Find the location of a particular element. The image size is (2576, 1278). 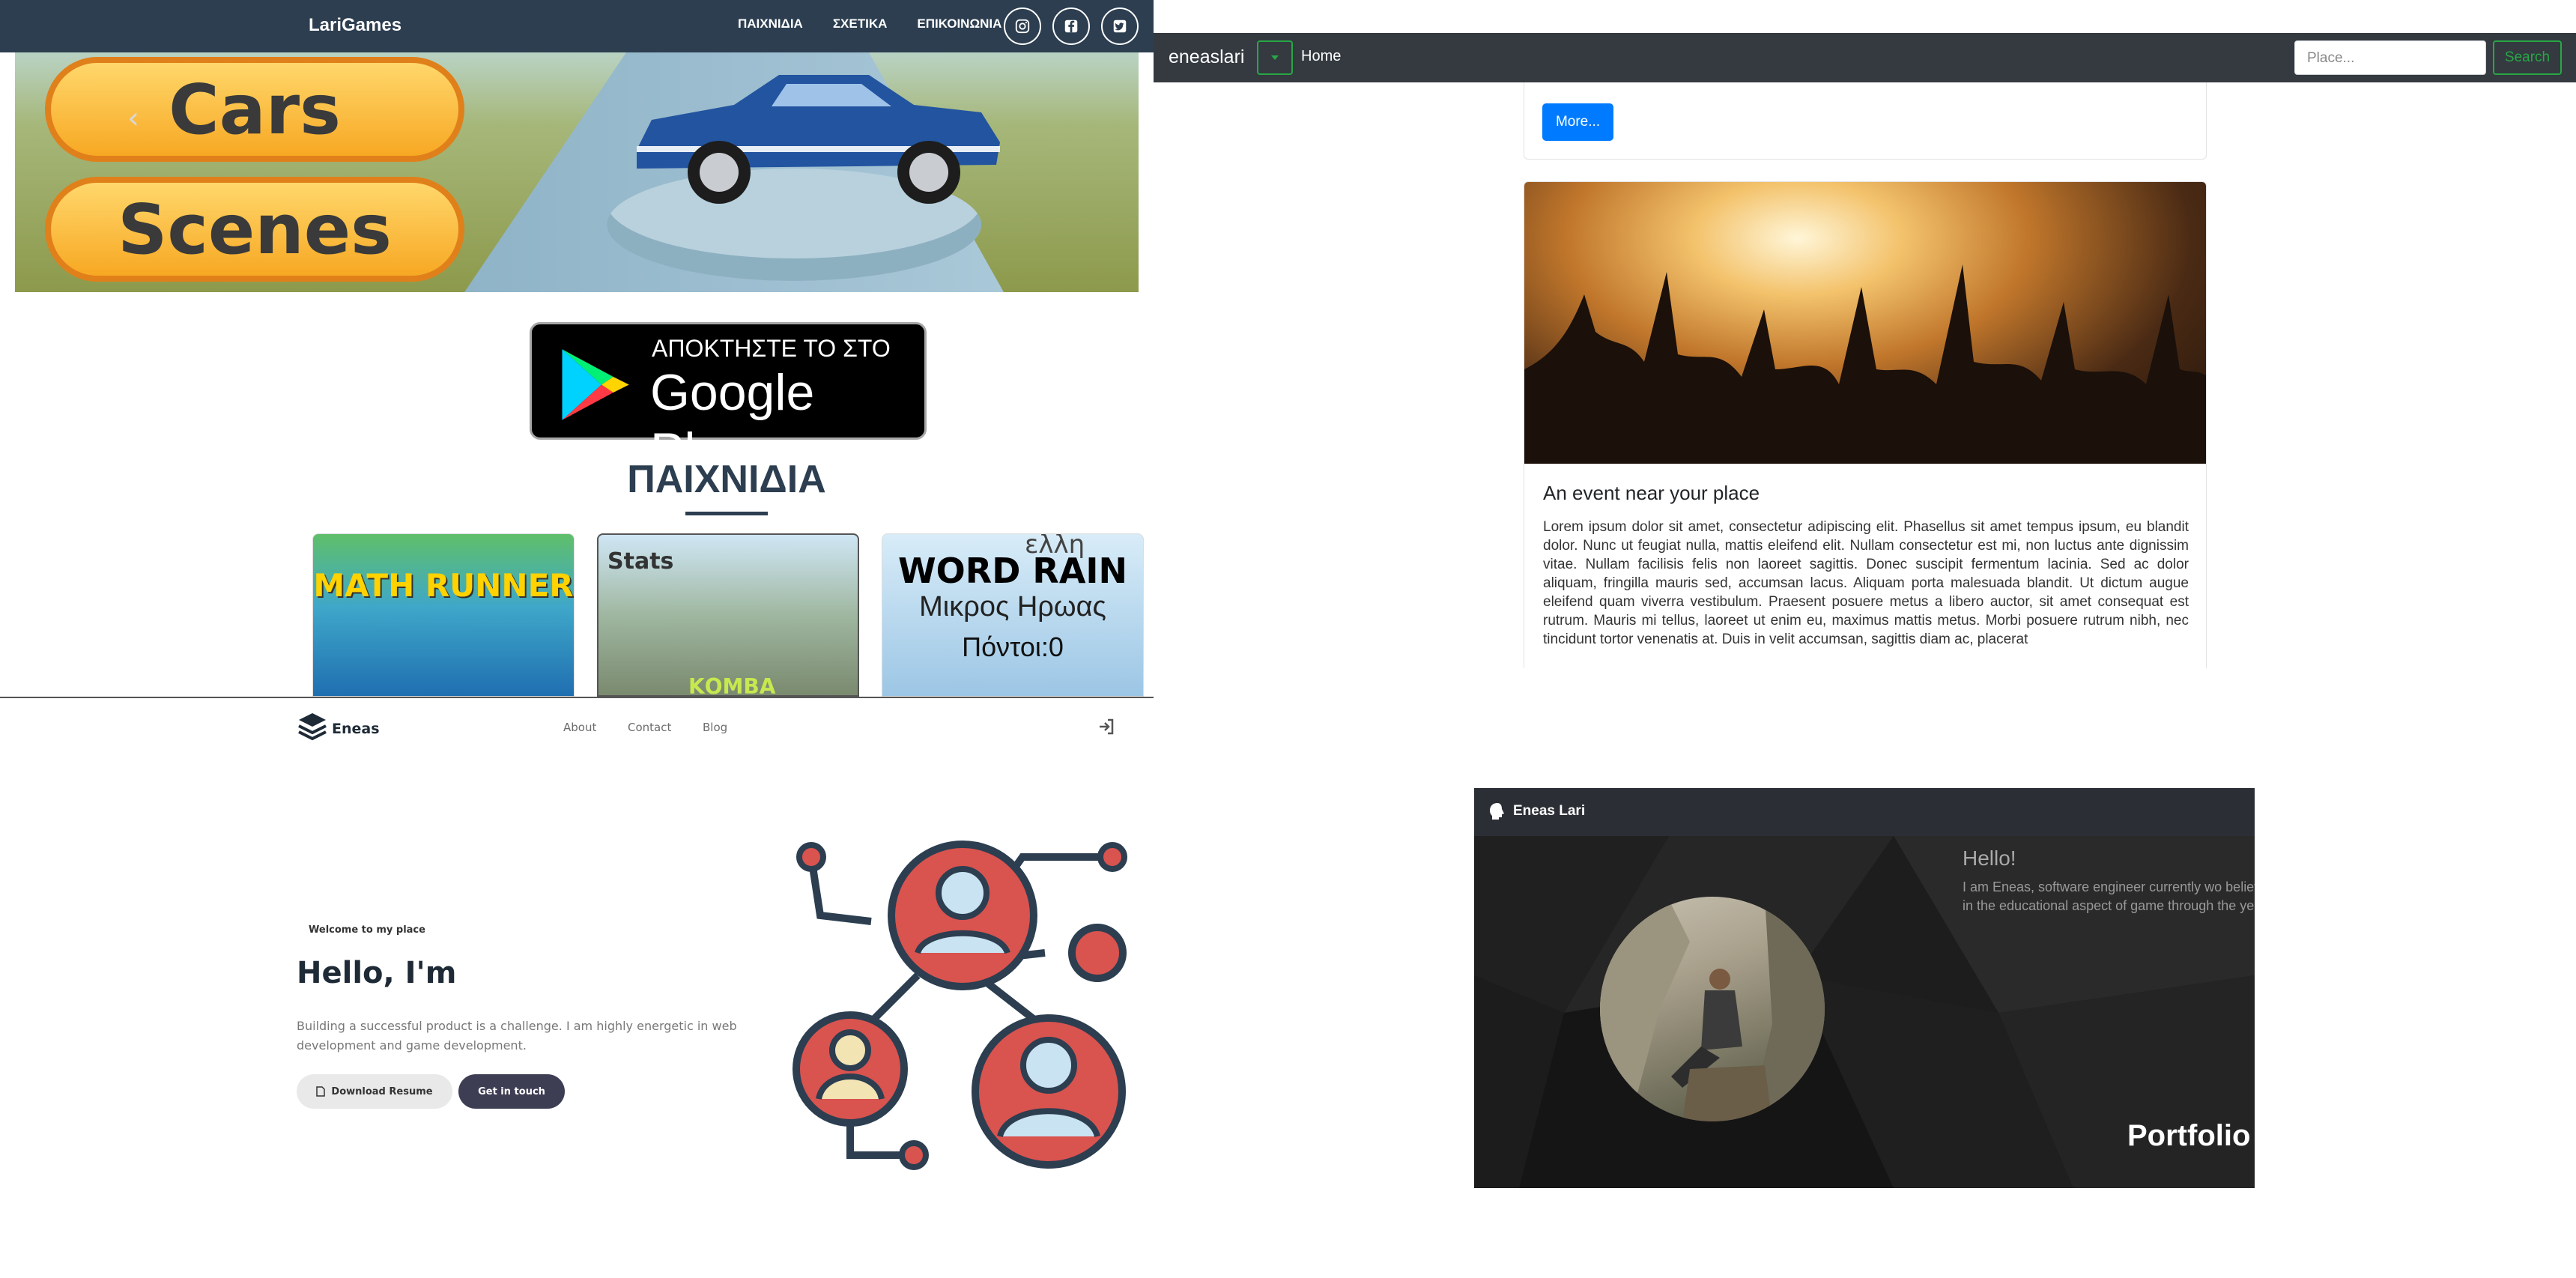

get-in-touch-button: Get in touch is located at coordinates (511, 1091).